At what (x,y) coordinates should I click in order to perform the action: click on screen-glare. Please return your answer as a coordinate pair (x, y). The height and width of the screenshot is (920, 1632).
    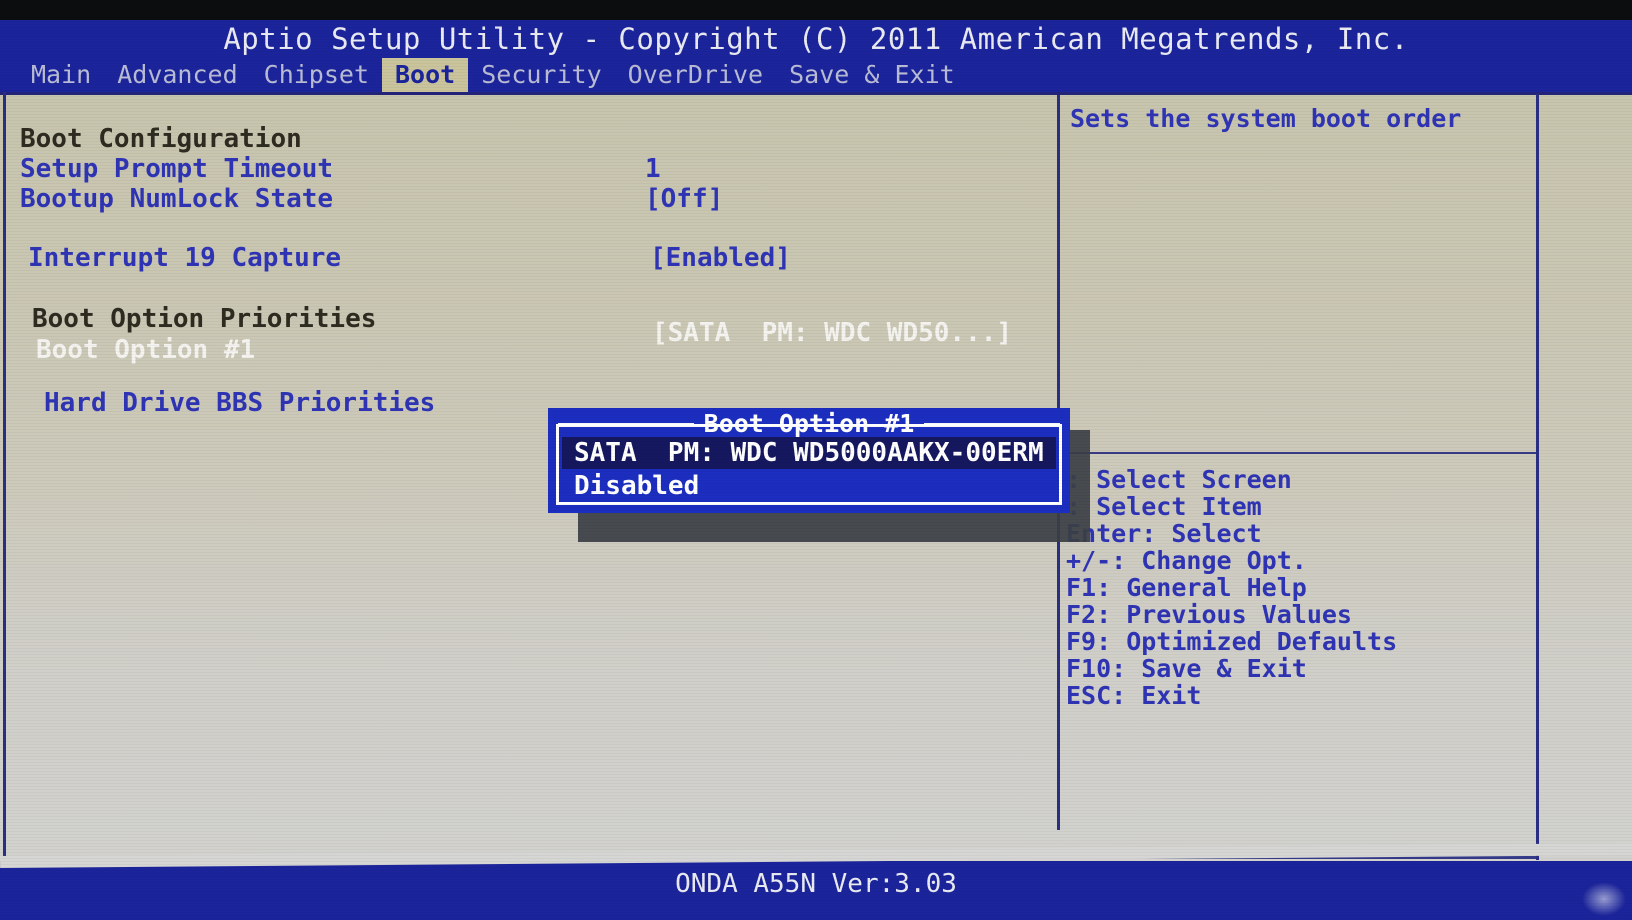
    Looking at the image, I should click on (1604, 899).